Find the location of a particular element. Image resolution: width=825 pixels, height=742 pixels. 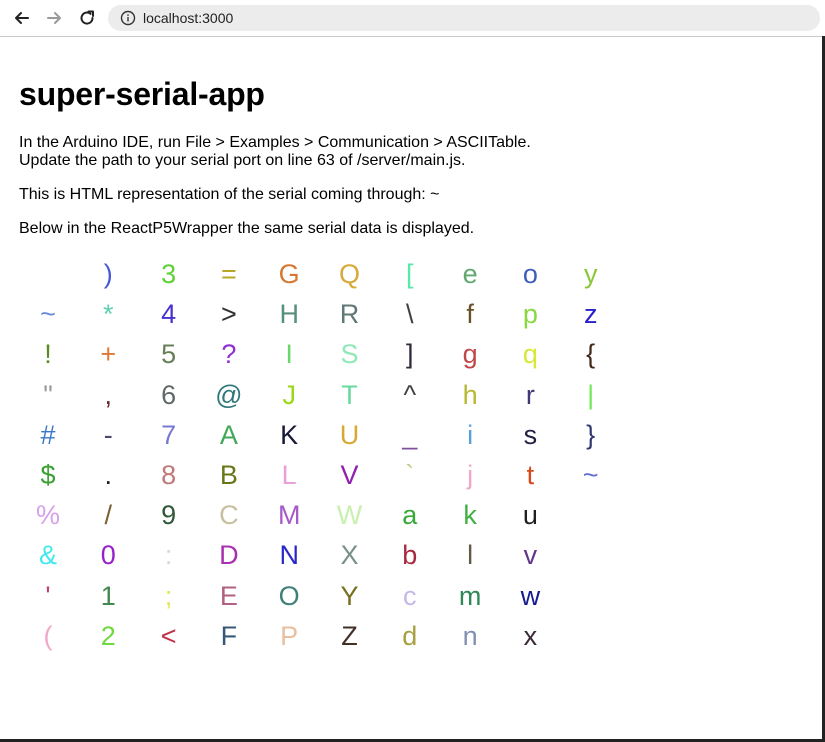

serial-char: = is located at coordinates (229, 274).